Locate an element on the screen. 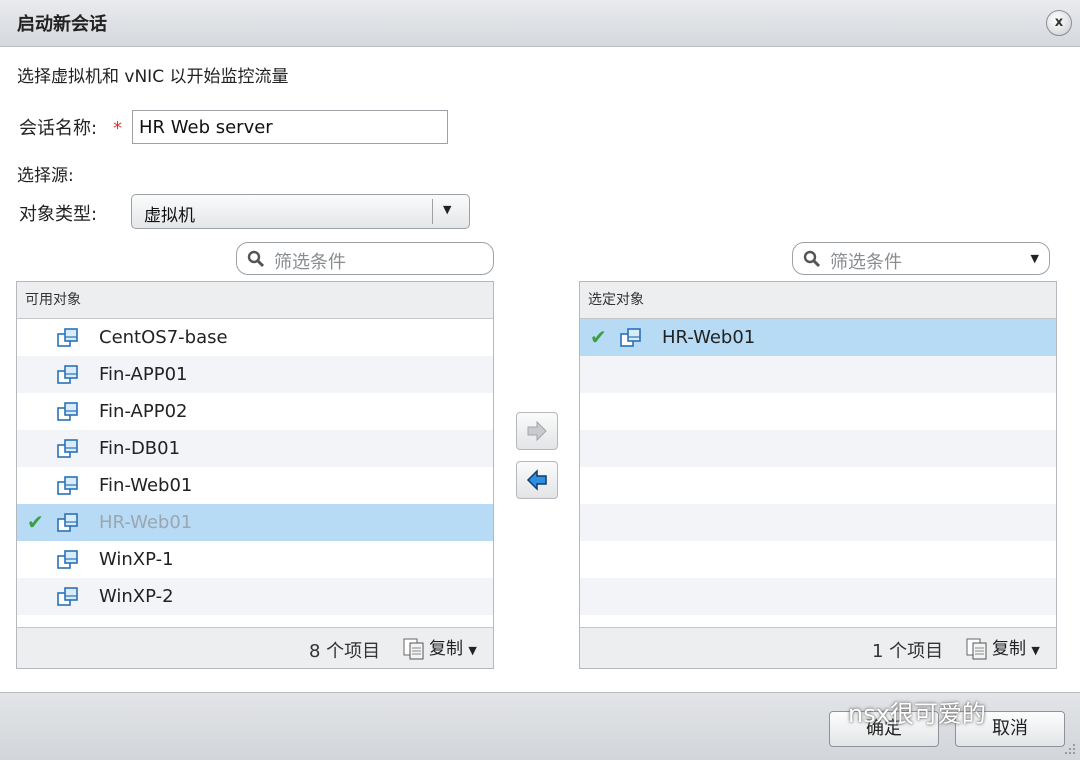 This screenshot has width=1080, height=760. list-item-label: Fin-DB01 is located at coordinates (140, 448).